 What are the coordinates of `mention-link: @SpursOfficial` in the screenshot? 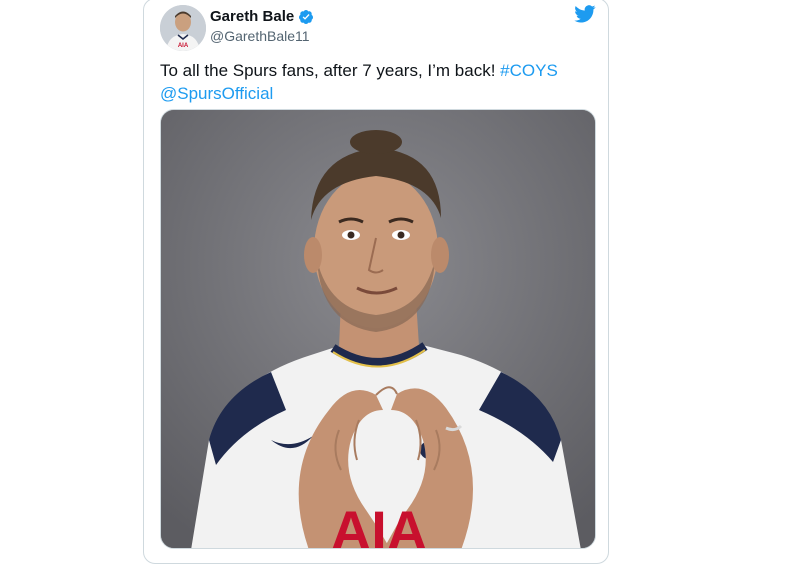 It's located at (216, 93).